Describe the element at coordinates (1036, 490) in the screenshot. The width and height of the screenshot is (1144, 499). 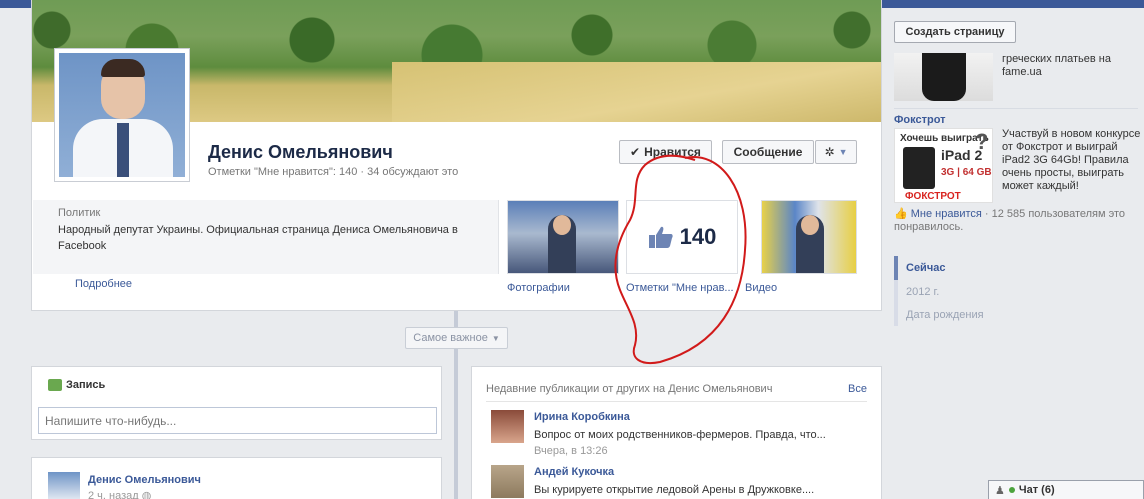
I see `chat-label: Чат (6)` at that location.